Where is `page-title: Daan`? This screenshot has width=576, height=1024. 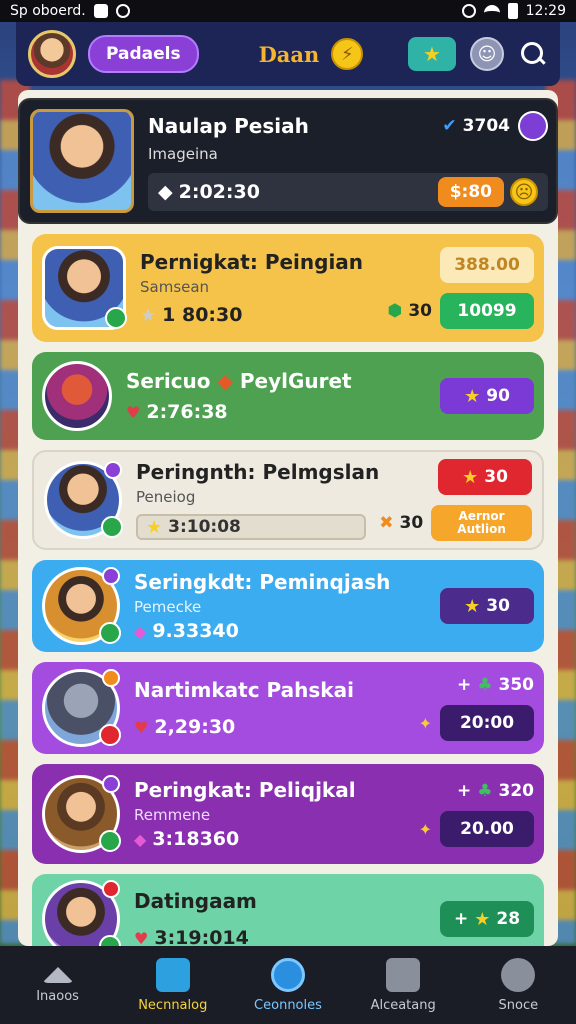 page-title: Daan is located at coordinates (289, 54).